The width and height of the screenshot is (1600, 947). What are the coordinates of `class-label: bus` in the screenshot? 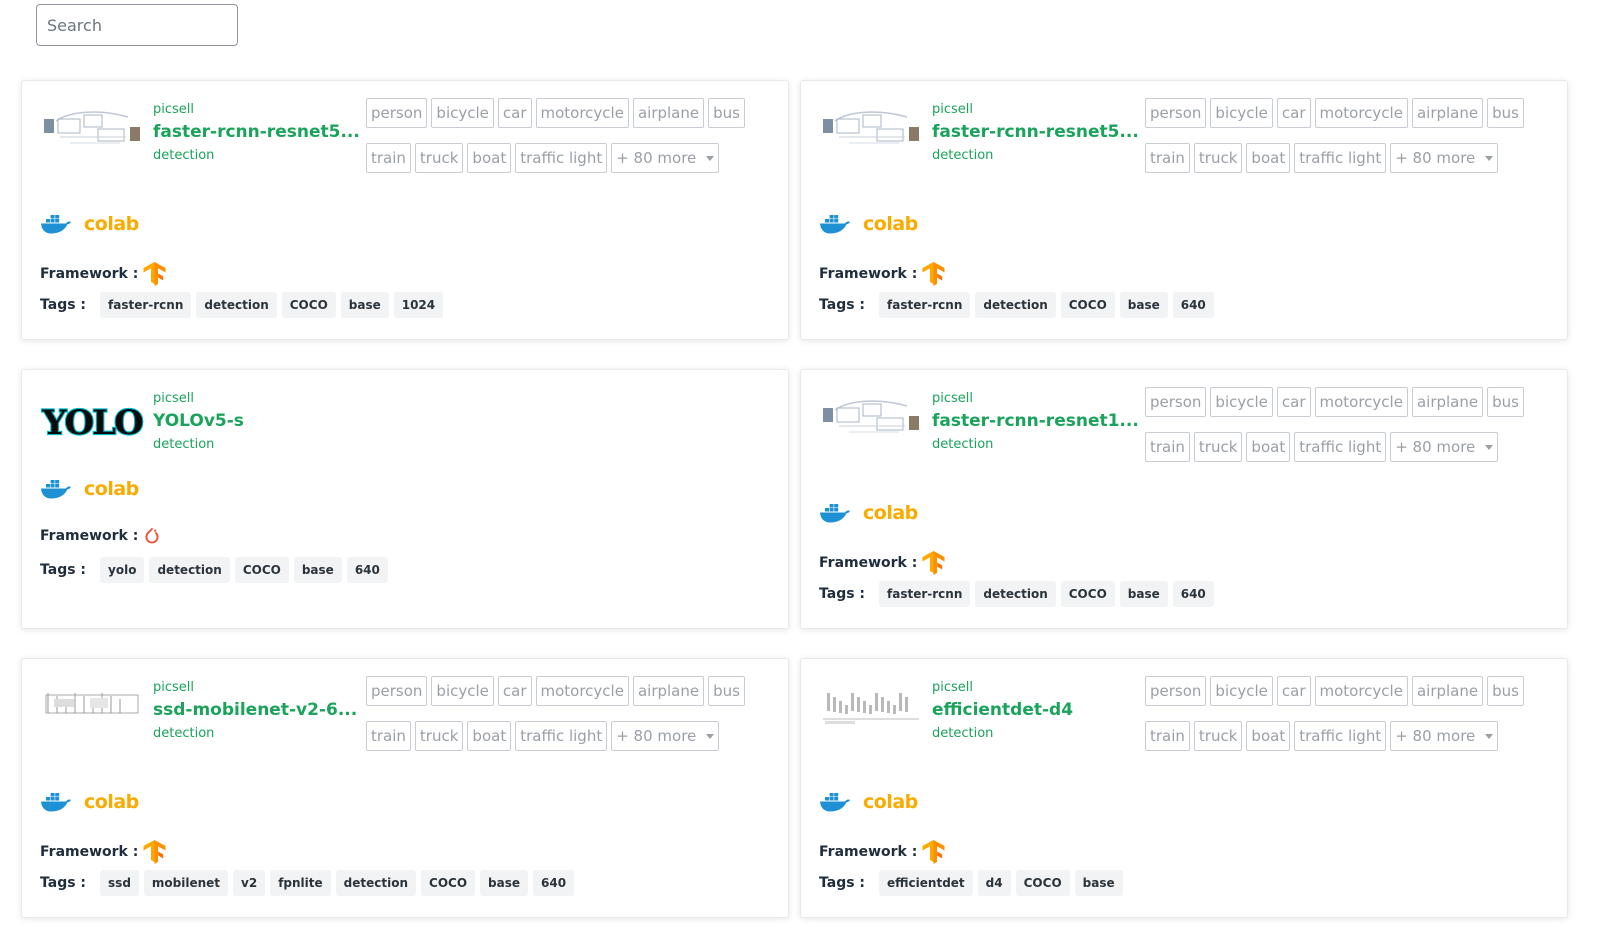 It's located at (726, 113).